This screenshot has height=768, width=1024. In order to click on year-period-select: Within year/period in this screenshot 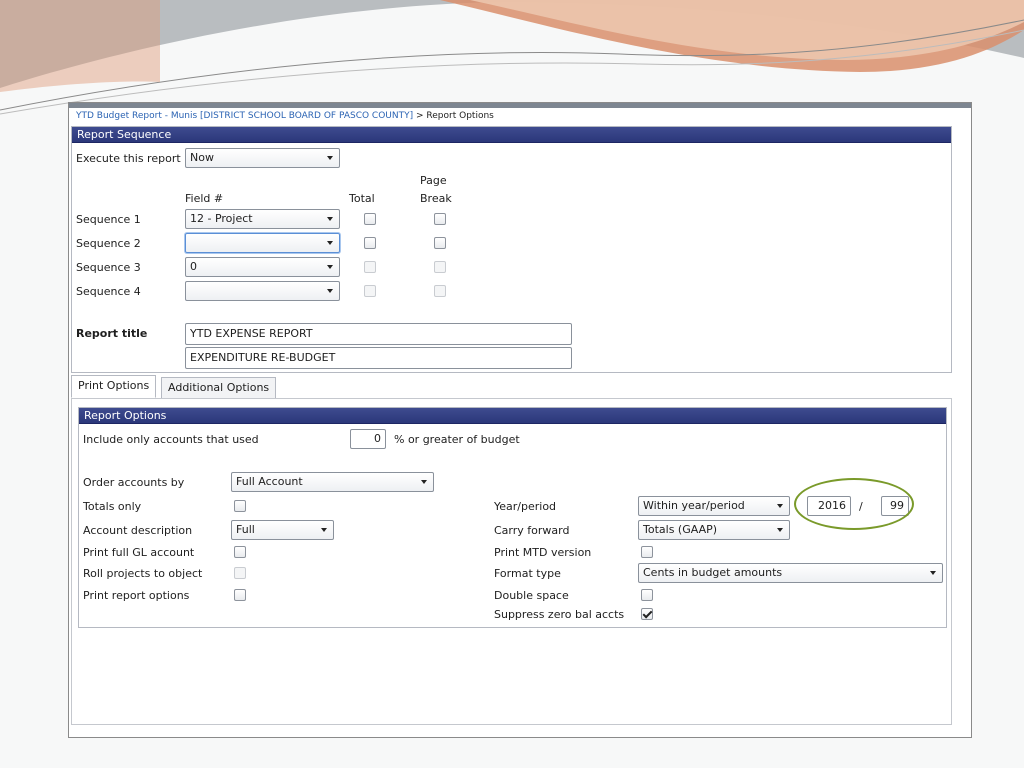, I will do `click(714, 506)`.